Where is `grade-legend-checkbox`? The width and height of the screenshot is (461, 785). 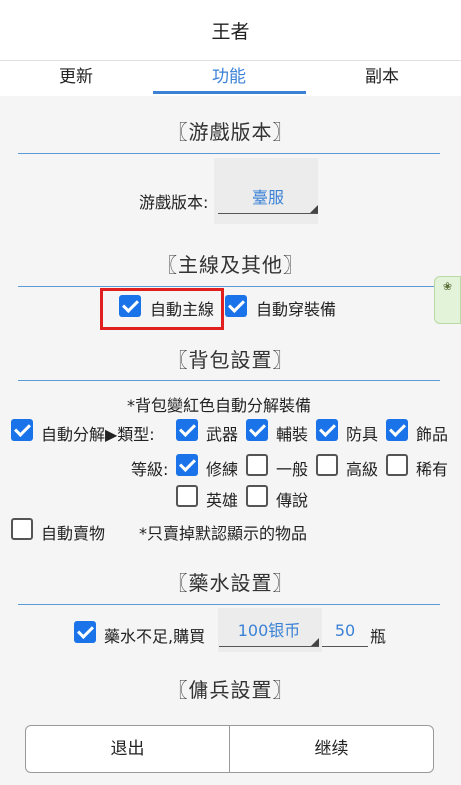
grade-legend-checkbox is located at coordinates (257, 496).